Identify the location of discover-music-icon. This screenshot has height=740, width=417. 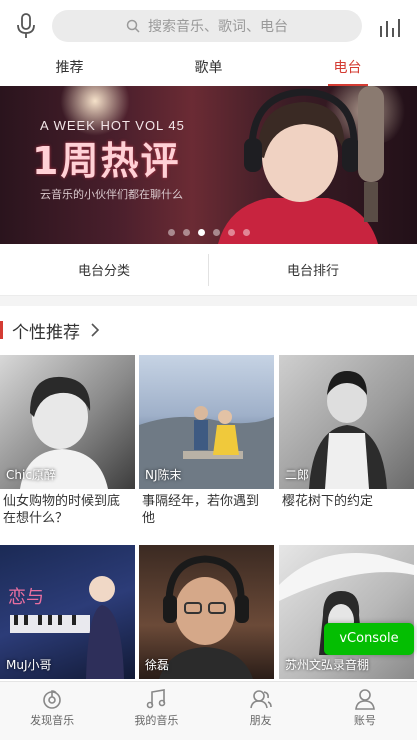
(52, 699).